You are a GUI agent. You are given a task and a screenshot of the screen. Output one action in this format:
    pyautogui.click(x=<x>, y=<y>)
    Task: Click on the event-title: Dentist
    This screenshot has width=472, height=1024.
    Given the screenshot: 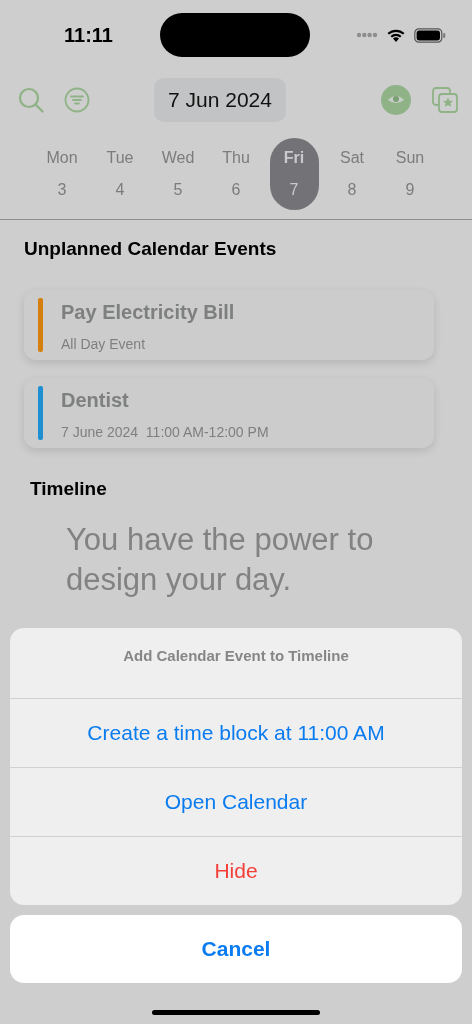 What is the action you would take?
    pyautogui.click(x=95, y=400)
    